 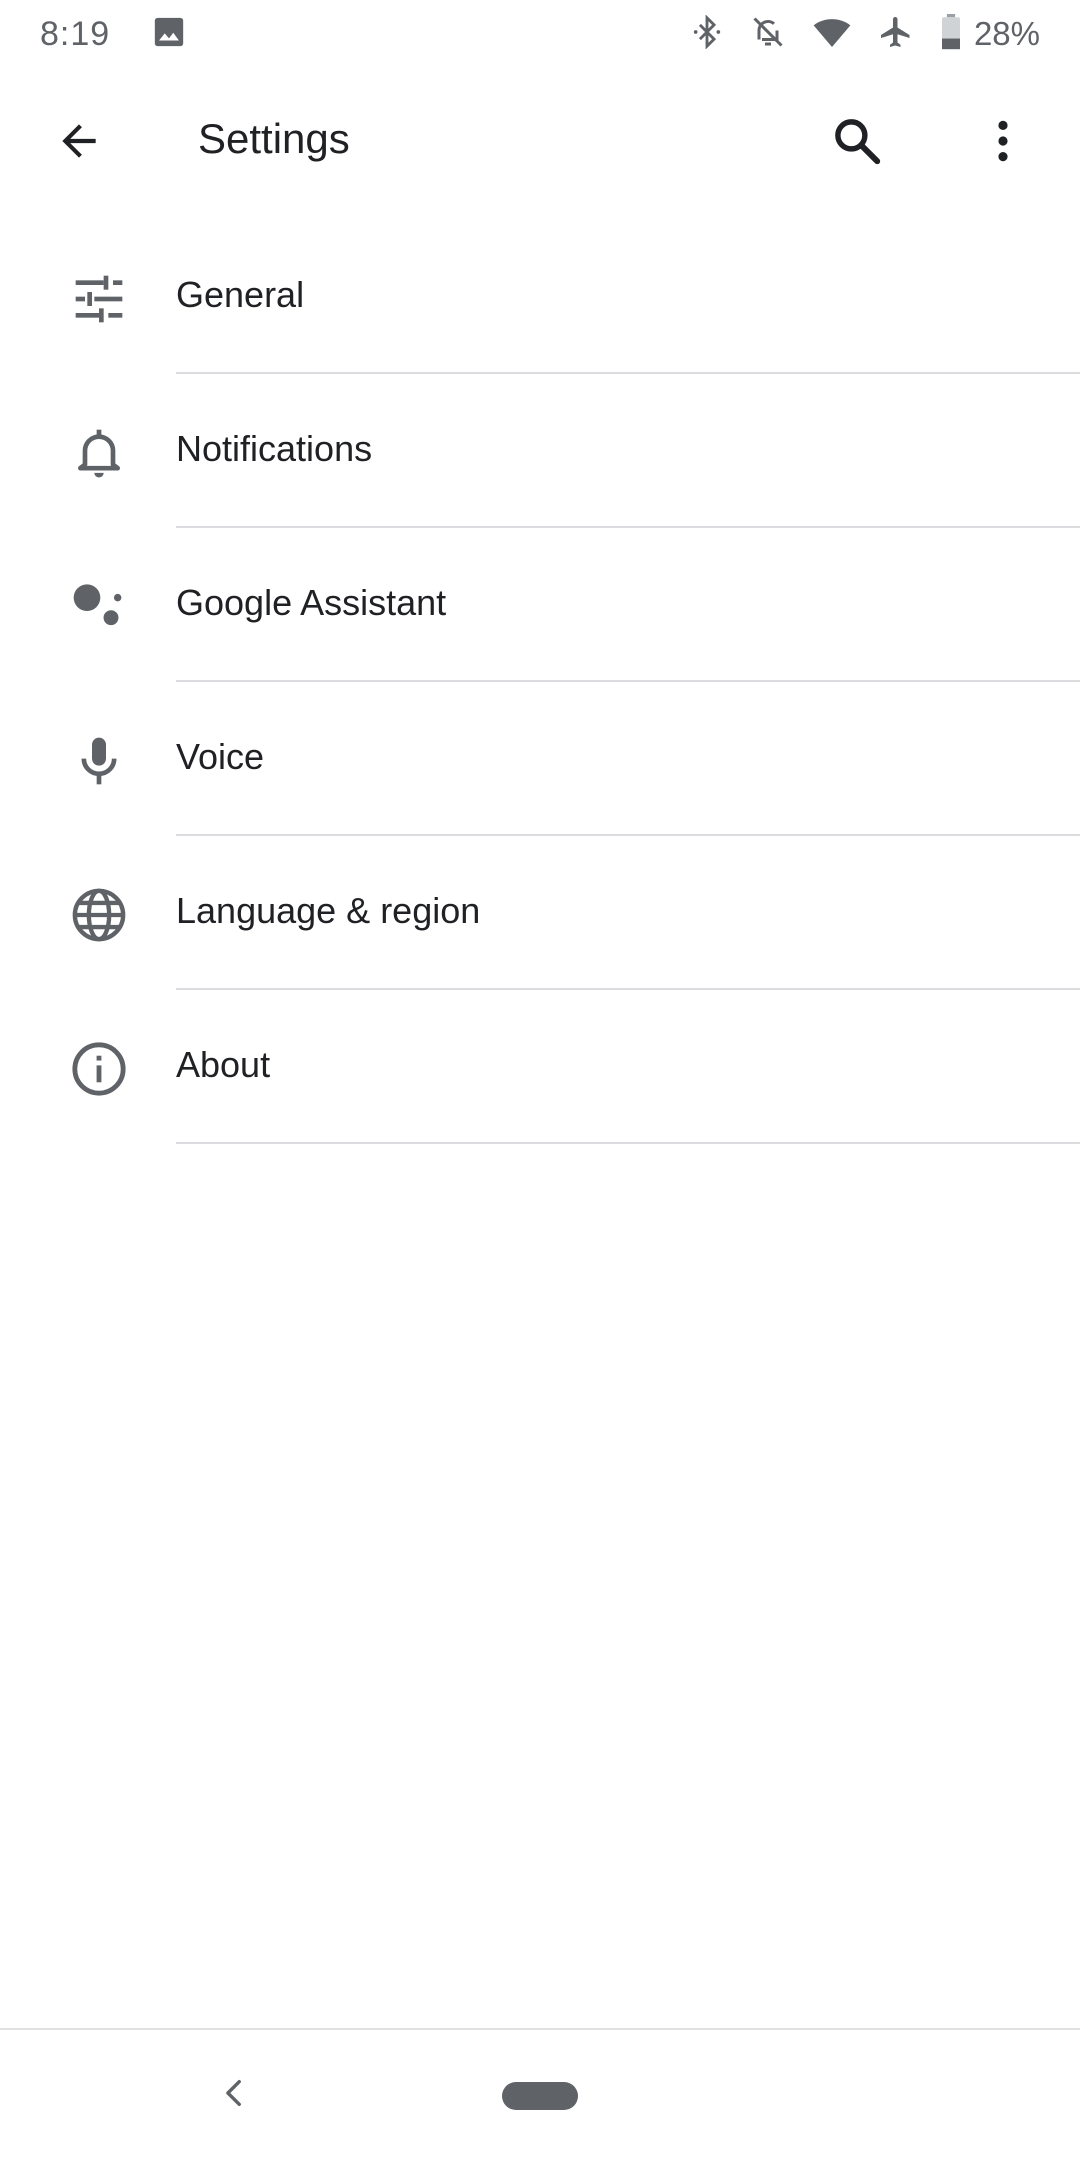 What do you see at coordinates (896, 34) in the screenshot?
I see `airplane-mode-icon` at bounding box center [896, 34].